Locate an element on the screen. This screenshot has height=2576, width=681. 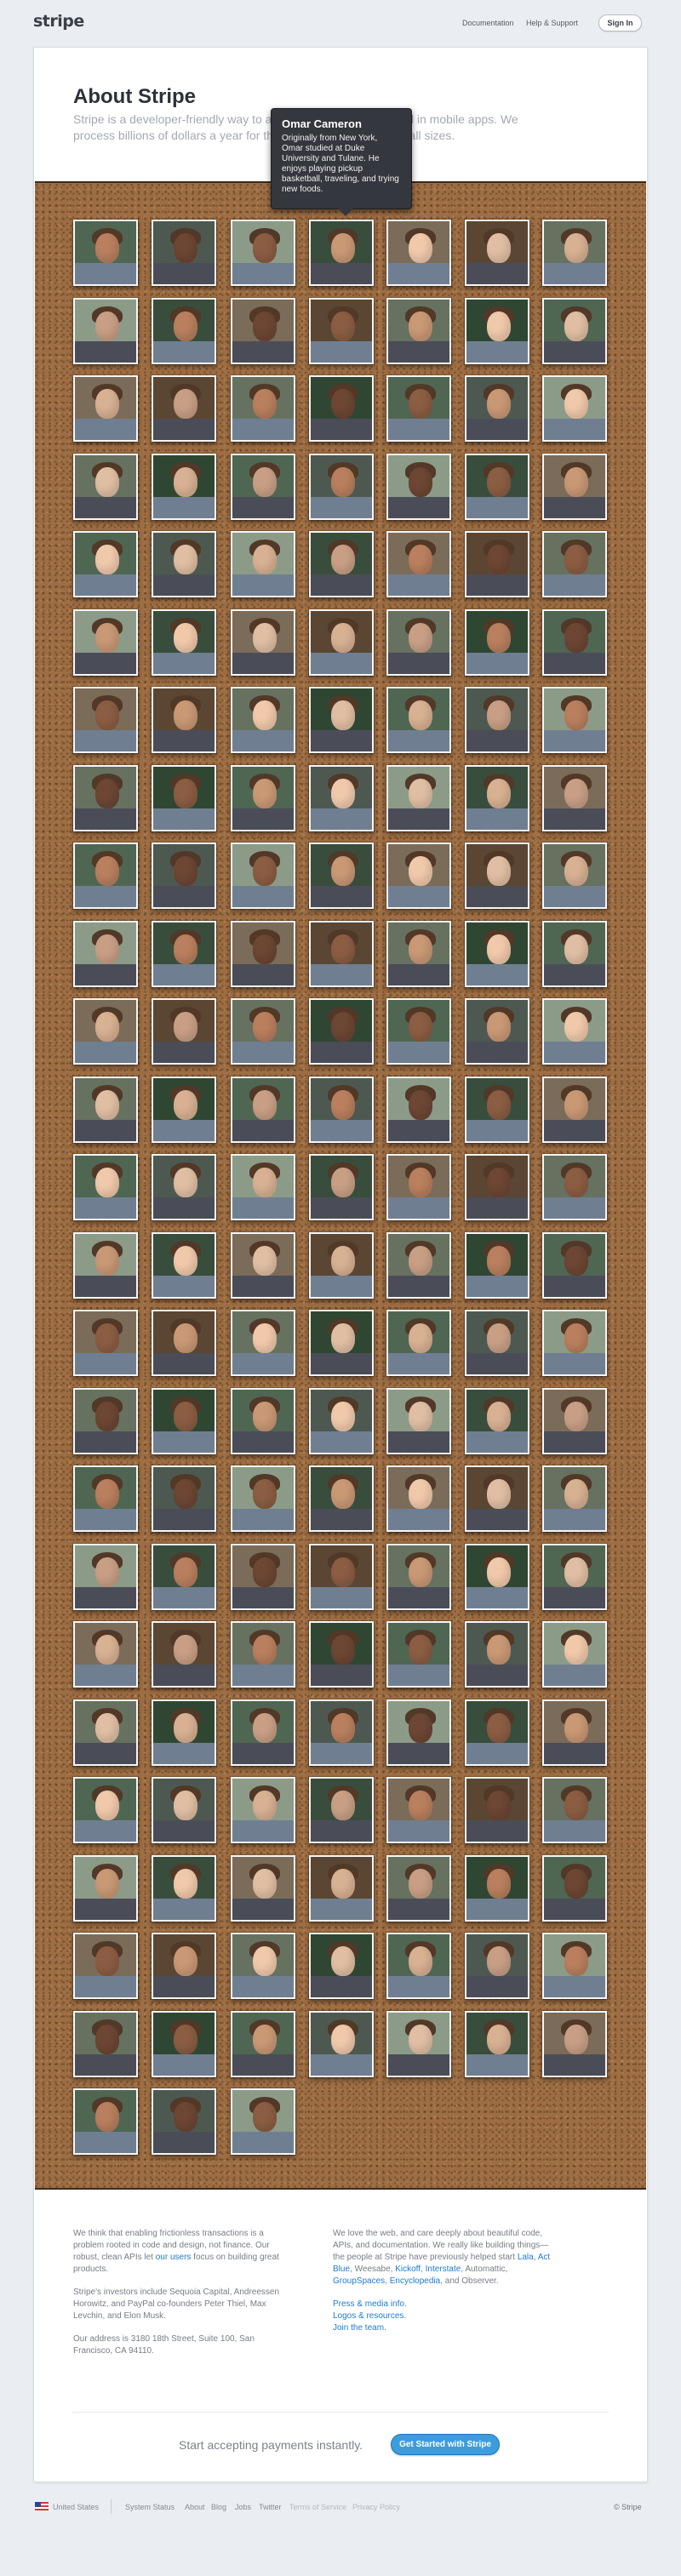
terms-link: Terms of Service is located at coordinates (317, 2507).